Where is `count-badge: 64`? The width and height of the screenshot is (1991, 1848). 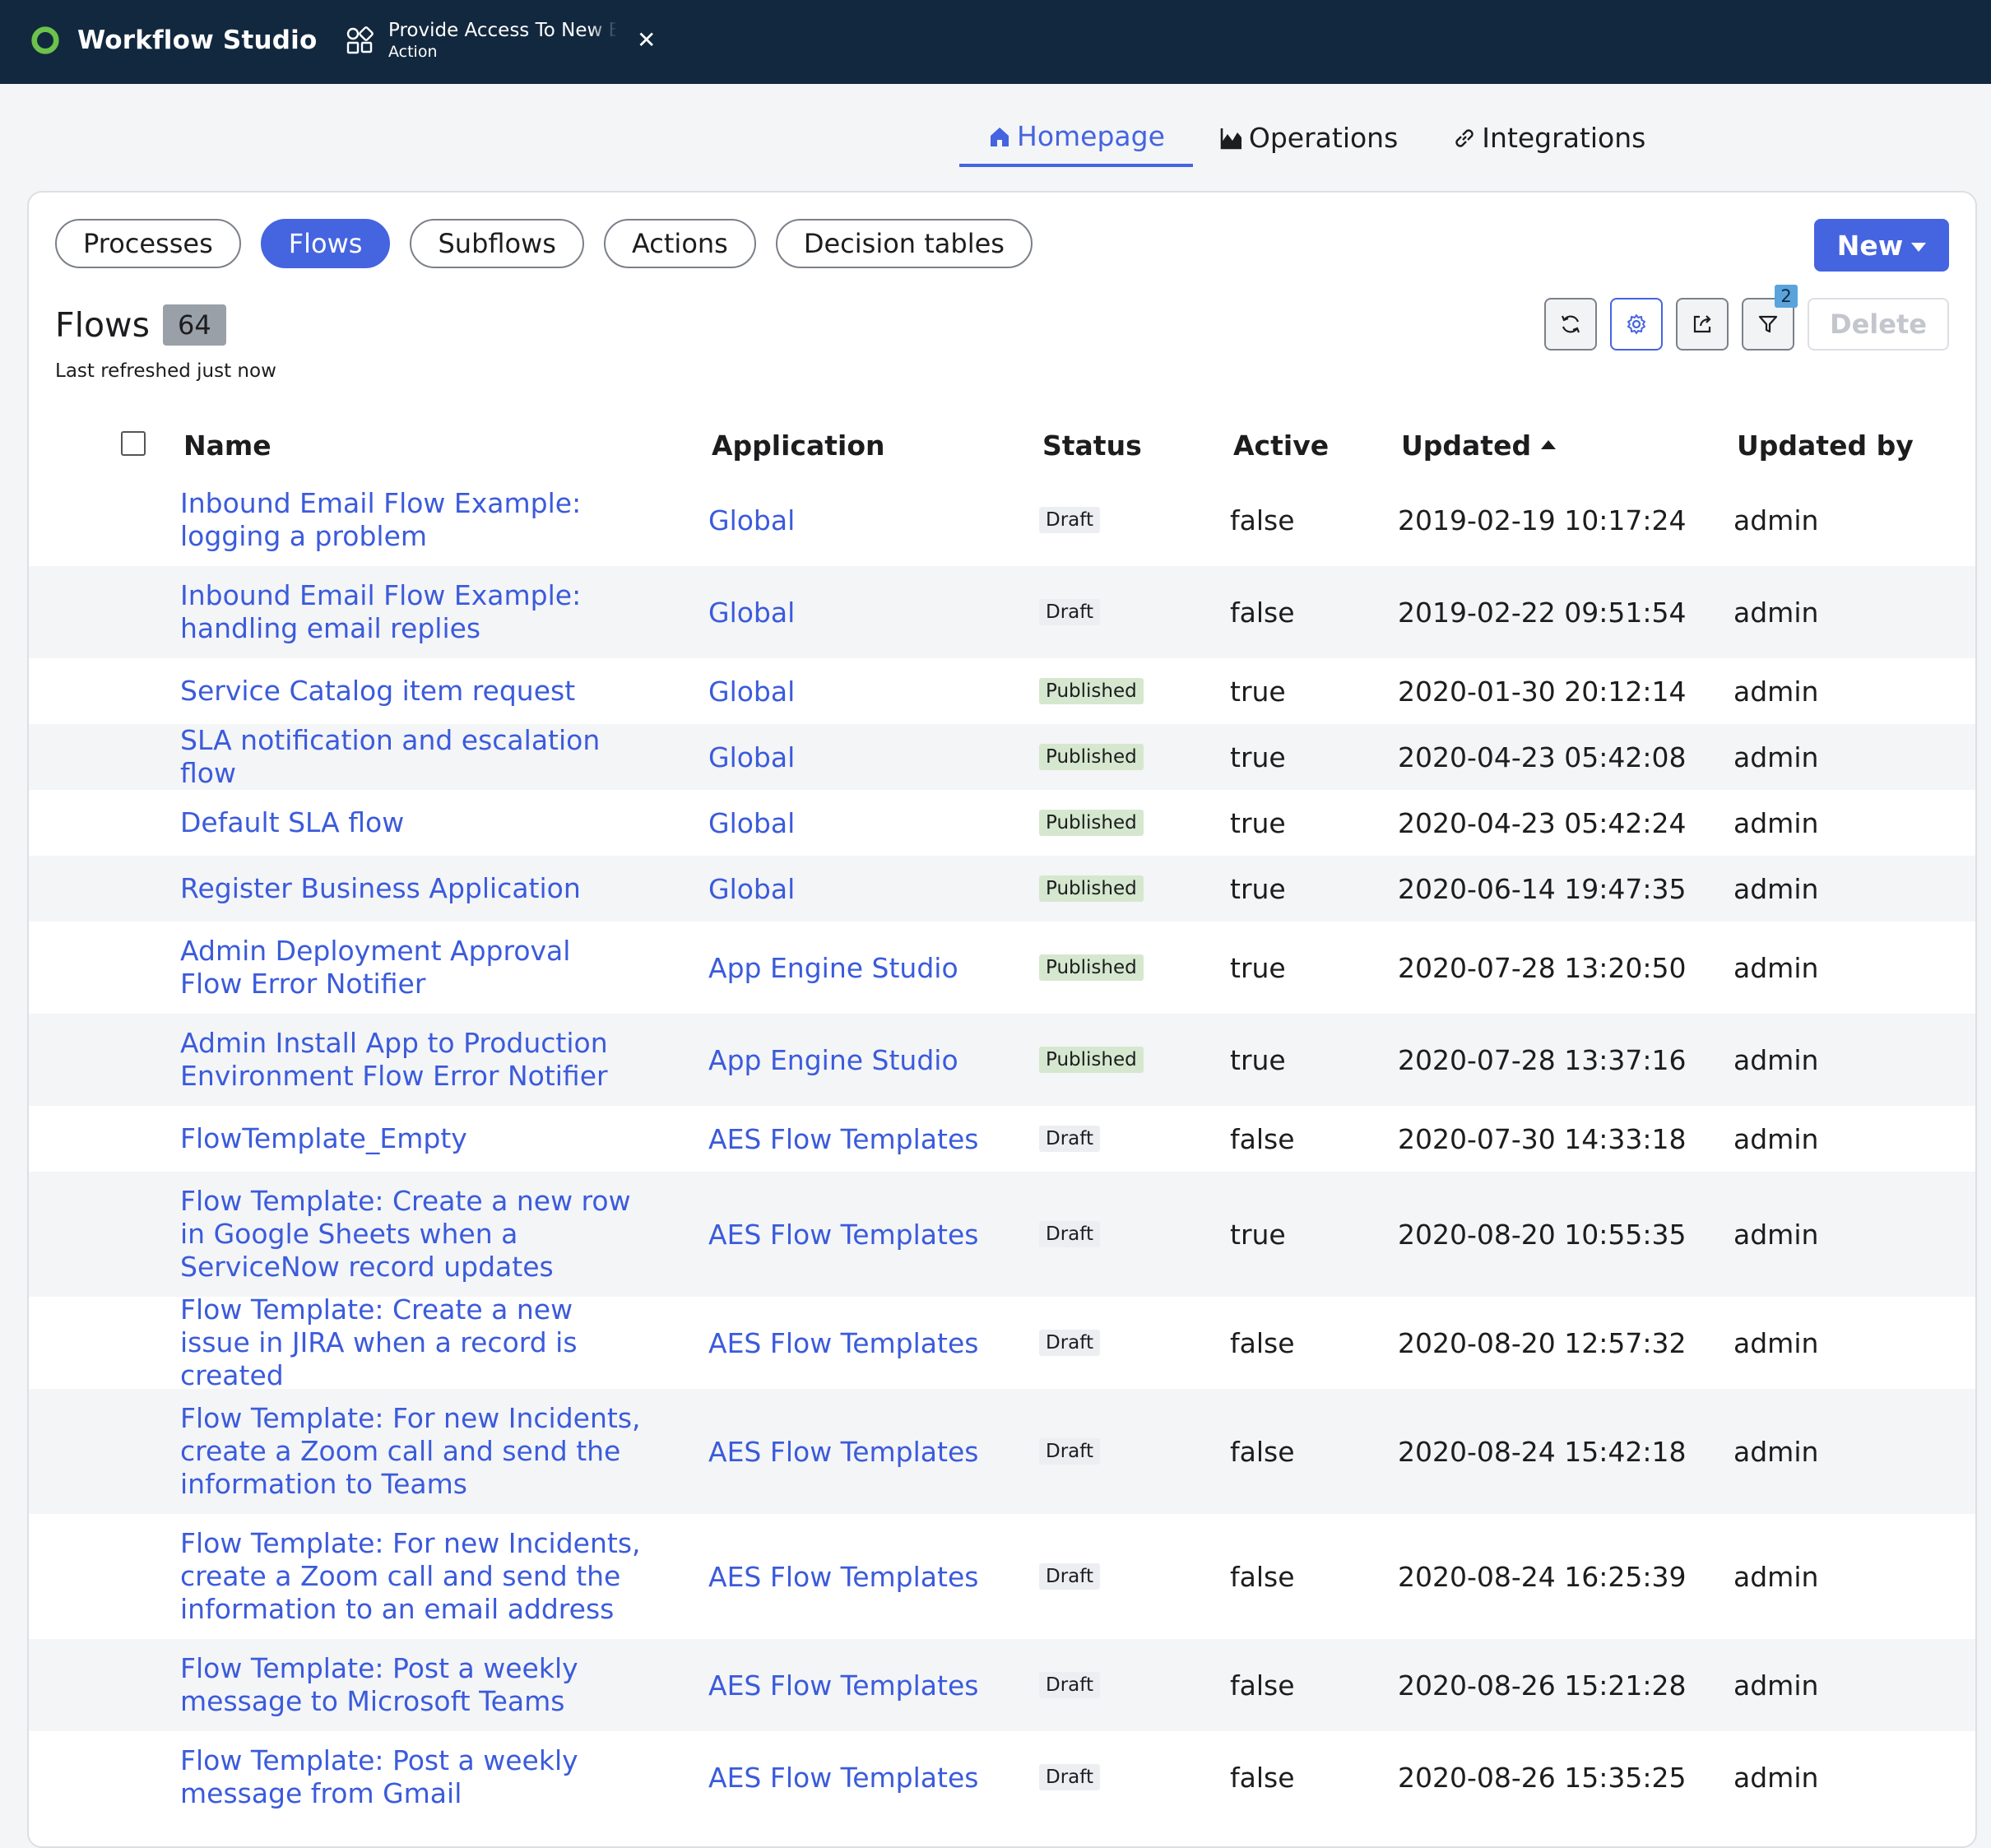 count-badge: 64 is located at coordinates (194, 325).